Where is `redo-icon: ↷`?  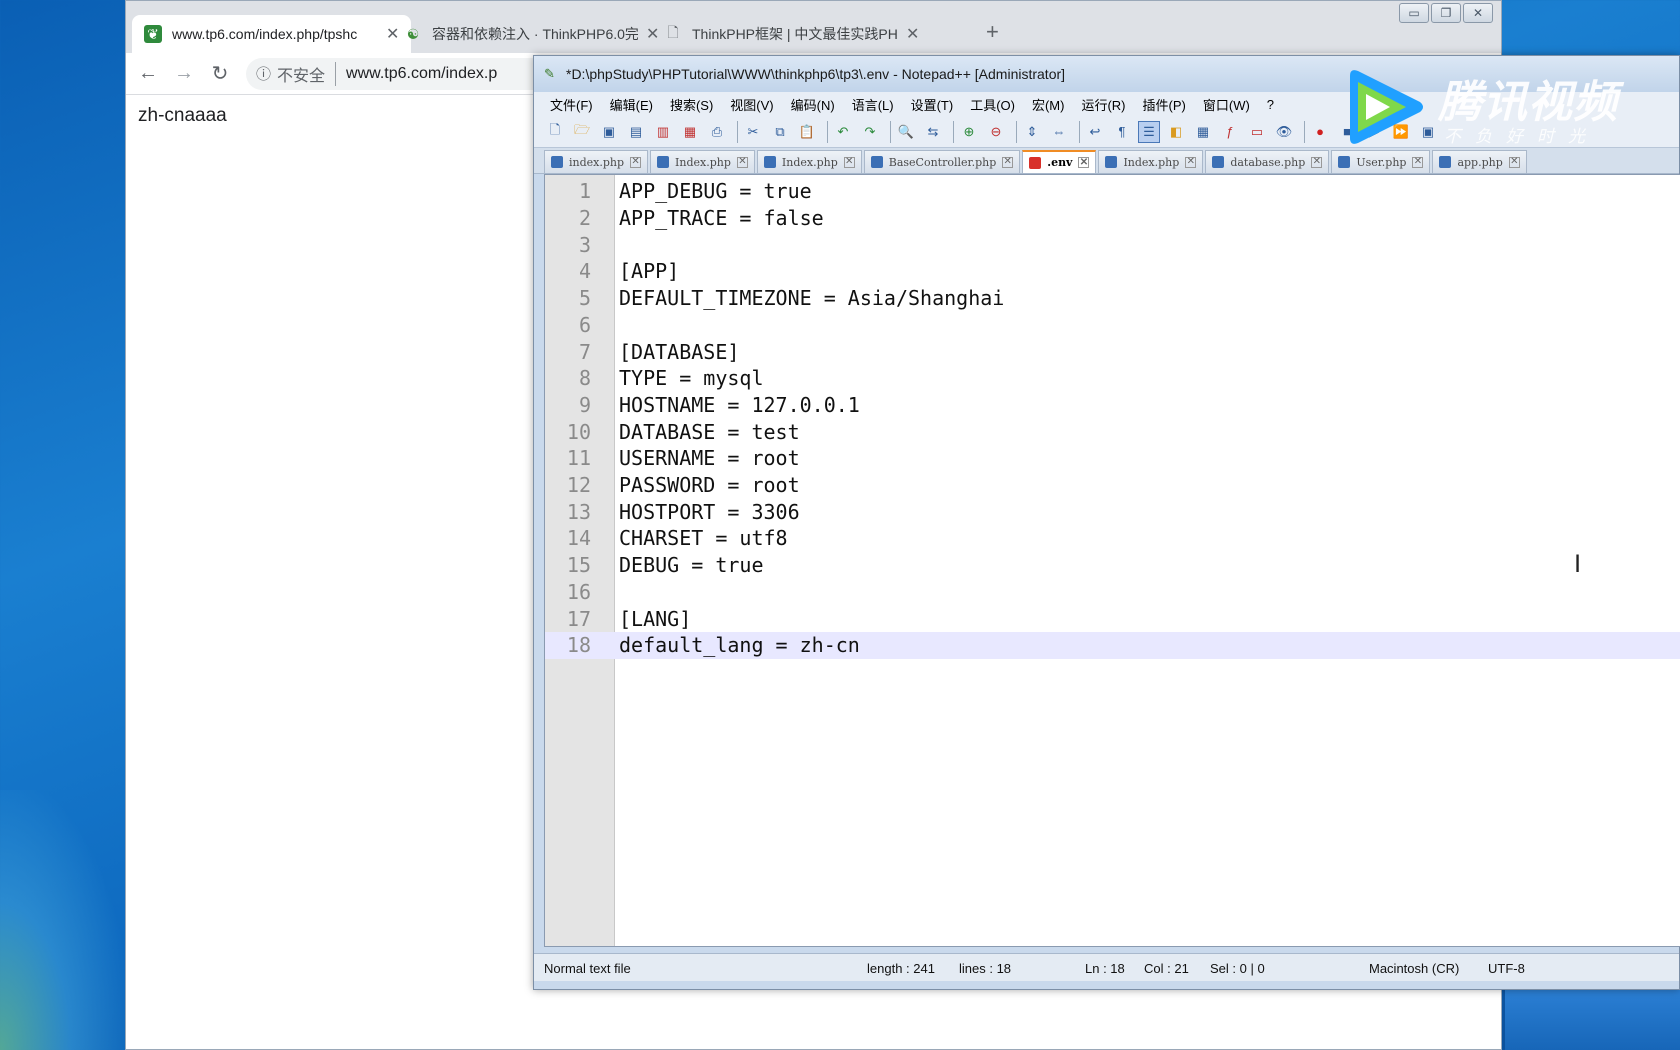 redo-icon: ↷ is located at coordinates (870, 132).